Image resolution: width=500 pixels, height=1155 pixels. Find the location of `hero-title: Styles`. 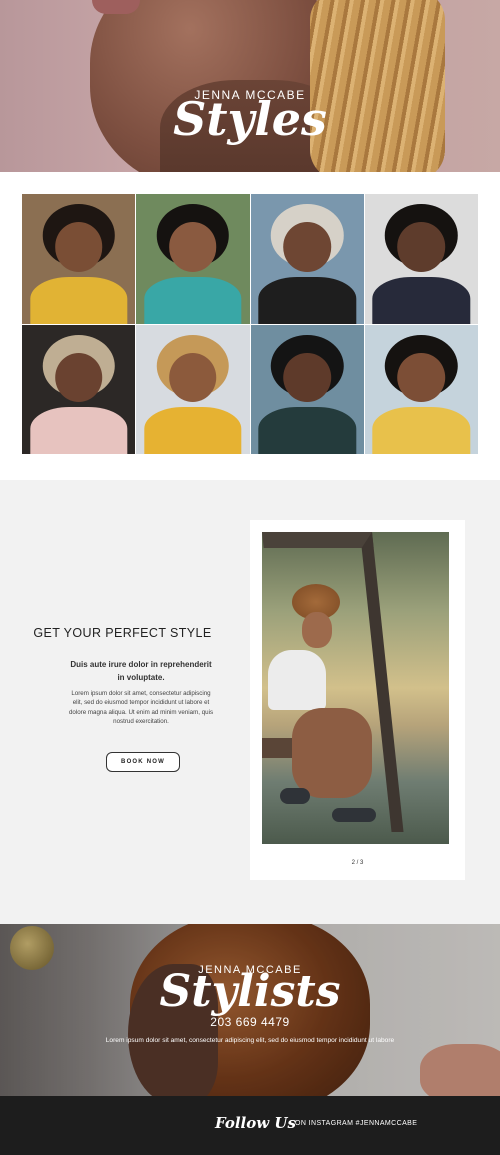

hero-title: Styles is located at coordinates (250, 119).